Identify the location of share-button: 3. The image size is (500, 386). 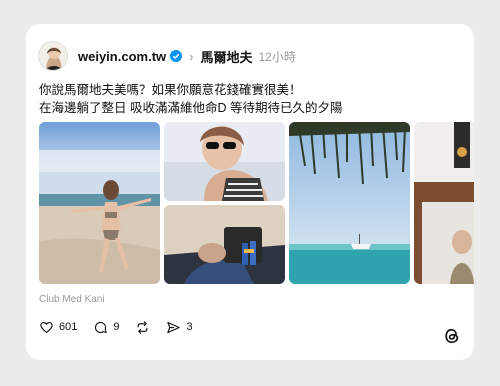
(179, 327).